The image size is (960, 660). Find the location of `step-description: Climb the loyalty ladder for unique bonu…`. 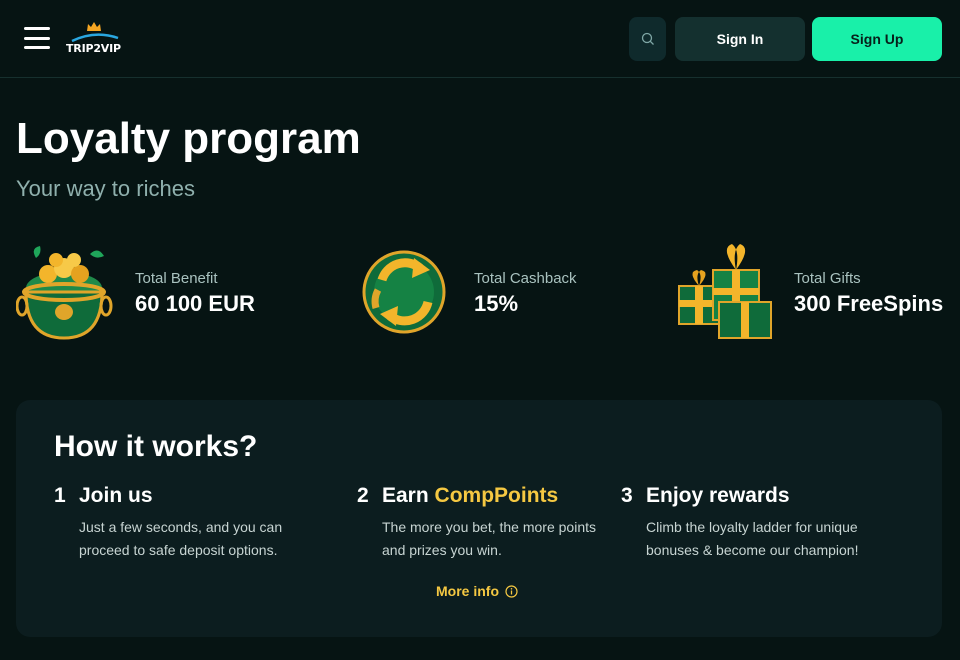

step-description: Climb the loyalty ladder for unique bonu… is located at coordinates (752, 538).